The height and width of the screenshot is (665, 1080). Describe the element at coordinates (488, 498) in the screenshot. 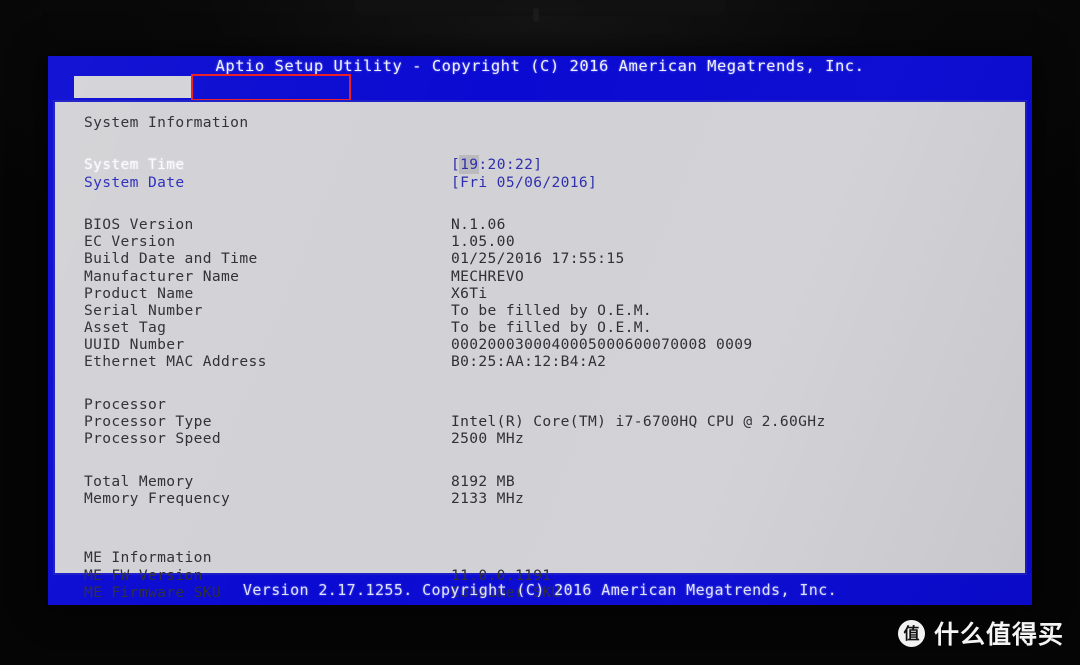

I see `memory-frequency-value: 2133 MHz` at that location.